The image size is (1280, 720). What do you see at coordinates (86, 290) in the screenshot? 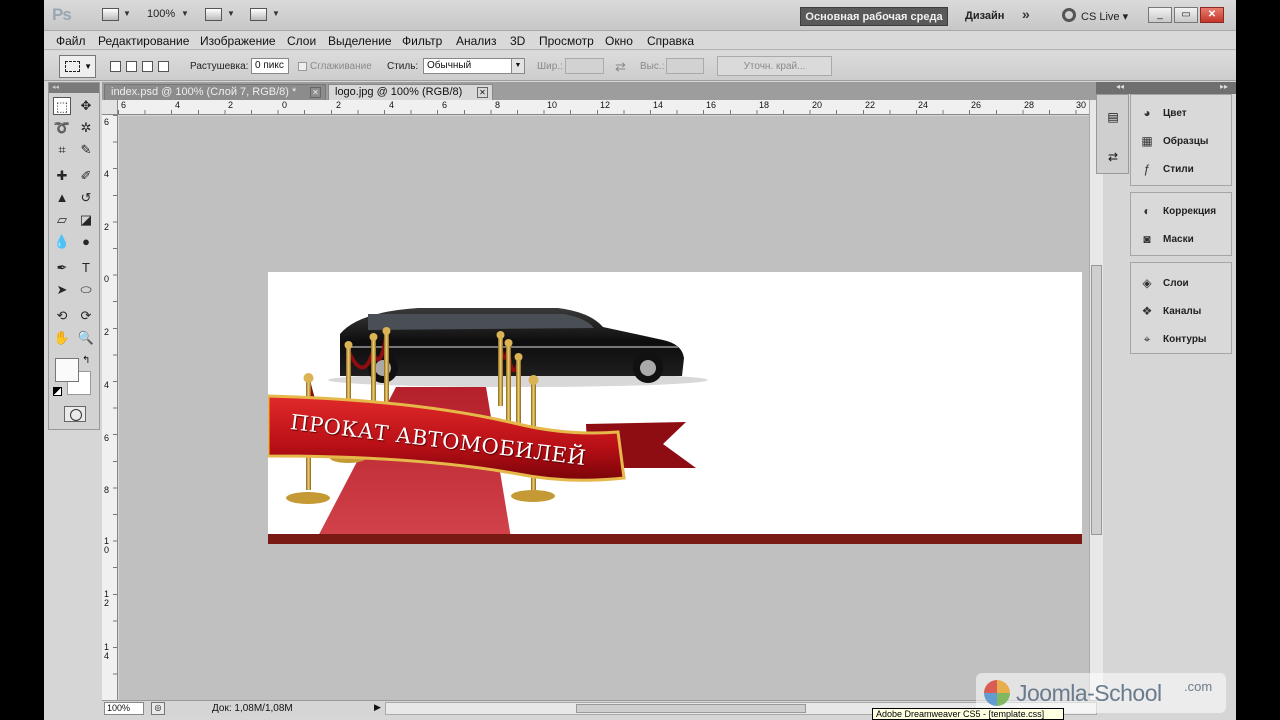
I see `ellipse-tool-icon: ⬭` at bounding box center [86, 290].